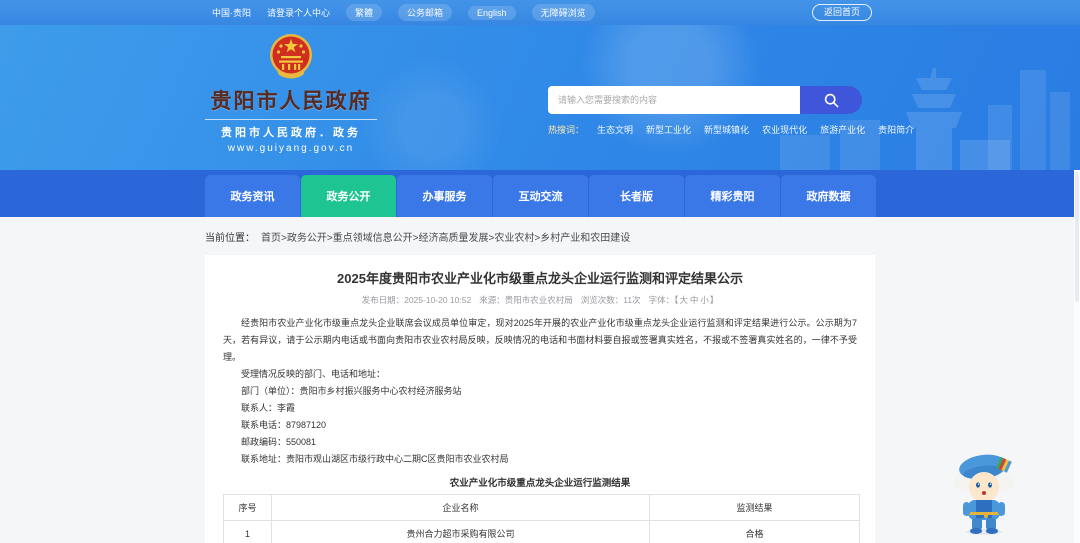 The height and width of the screenshot is (543, 1080). I want to click on topbar-links: 中国·贵阳 请登录个人中心 繁體 公务邮箱 English 无障碍浏览, so click(403, 12).